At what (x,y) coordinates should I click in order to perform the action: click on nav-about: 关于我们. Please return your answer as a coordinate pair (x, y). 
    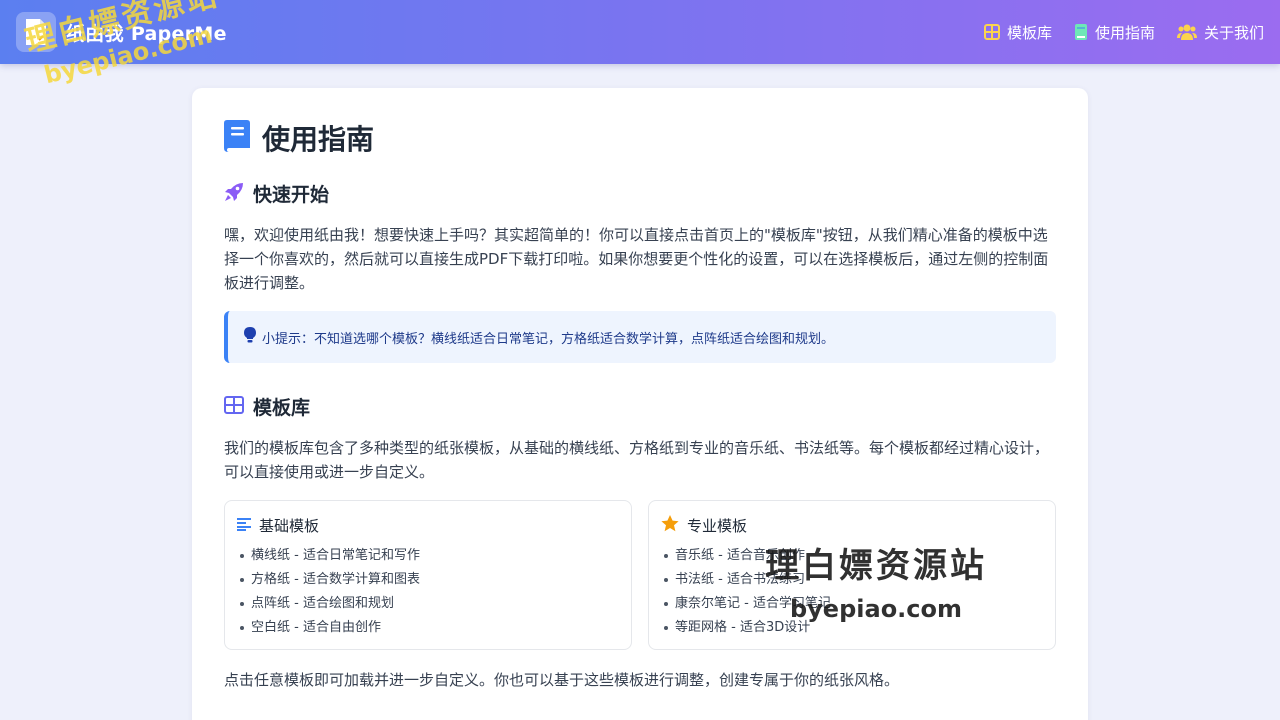
    Looking at the image, I should click on (1220, 32).